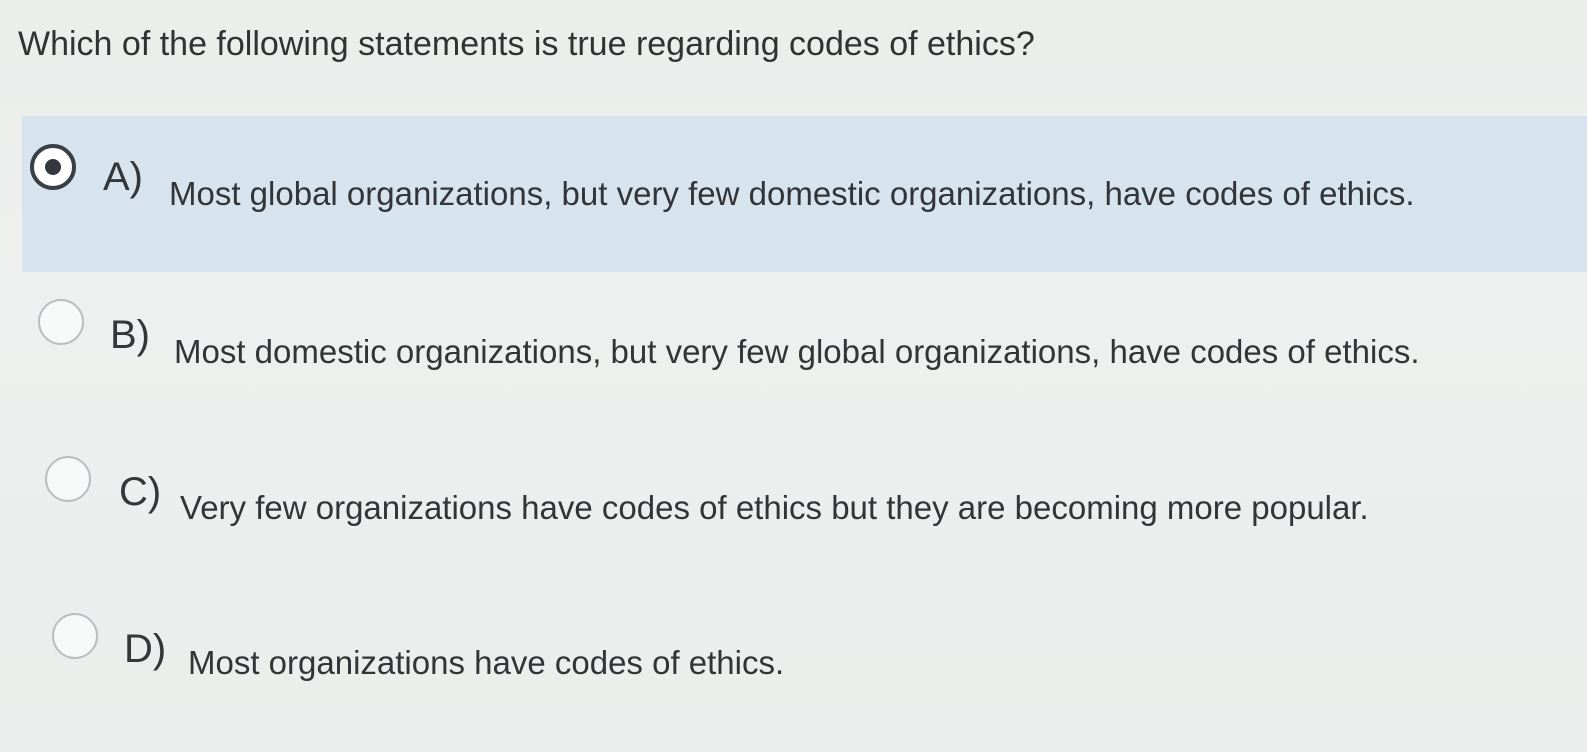  What do you see at coordinates (140, 492) in the screenshot?
I see `option-letter-c: C)` at bounding box center [140, 492].